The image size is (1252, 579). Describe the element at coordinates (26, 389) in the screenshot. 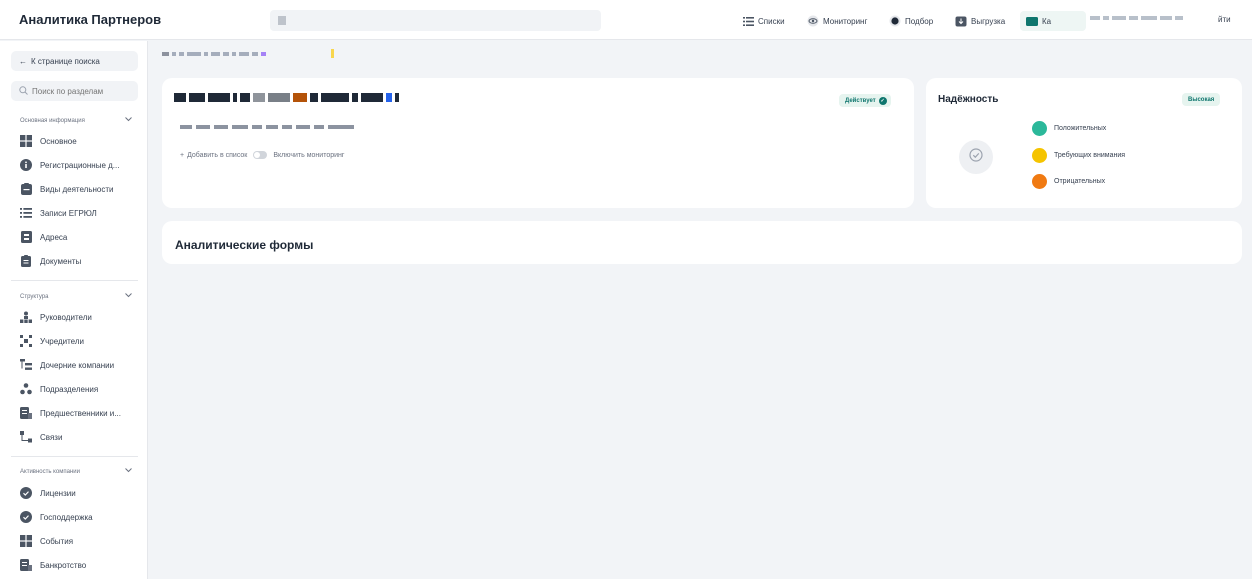

I see `divisions-icon` at that location.